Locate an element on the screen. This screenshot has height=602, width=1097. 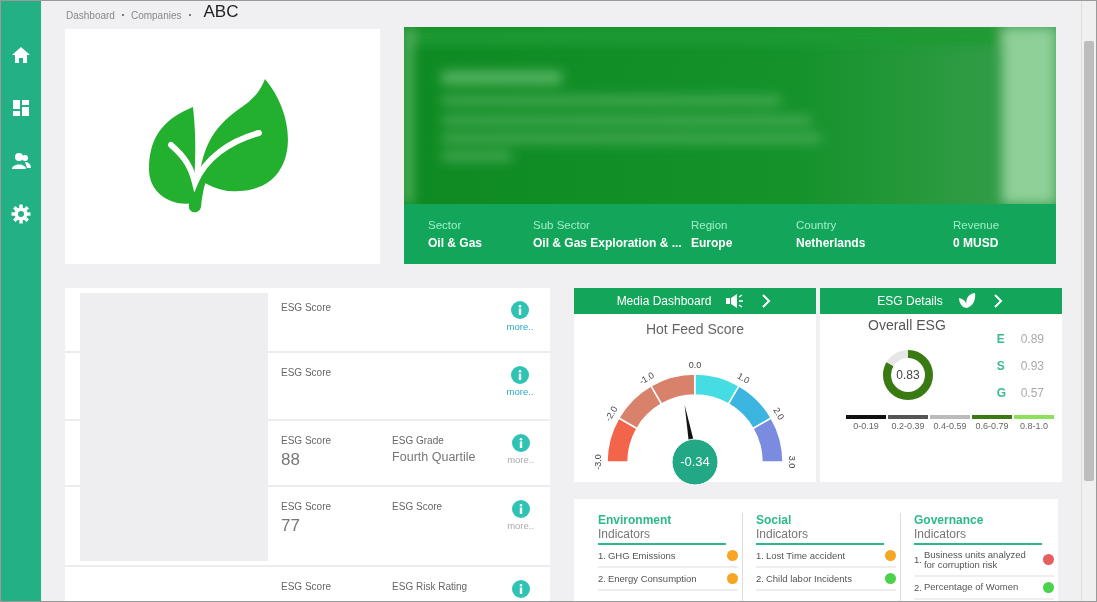
info-label: Region is located at coordinates (710, 224).